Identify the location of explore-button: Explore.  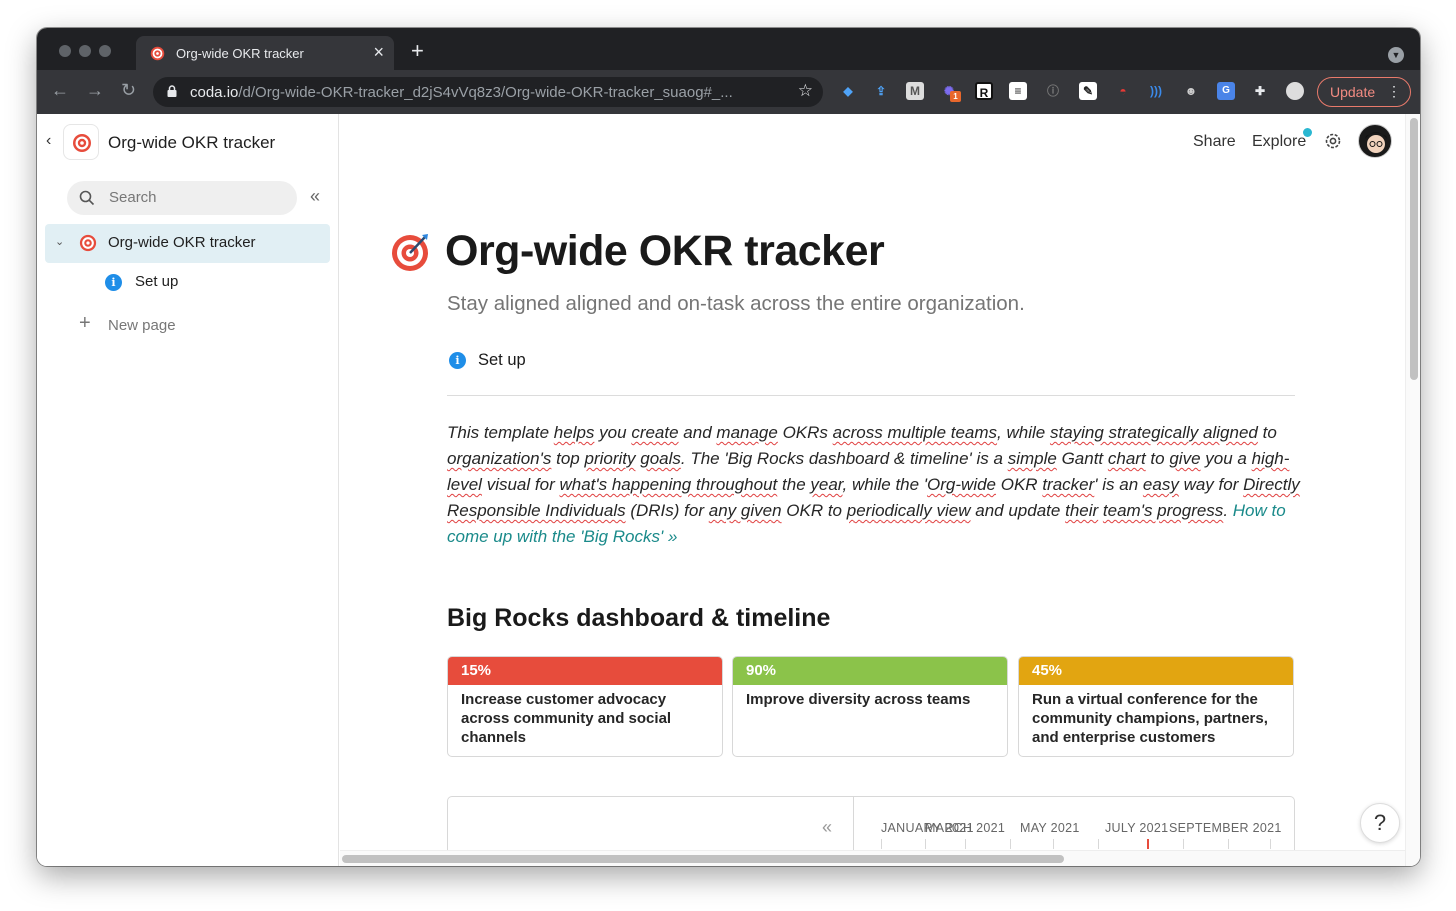
(1279, 142).